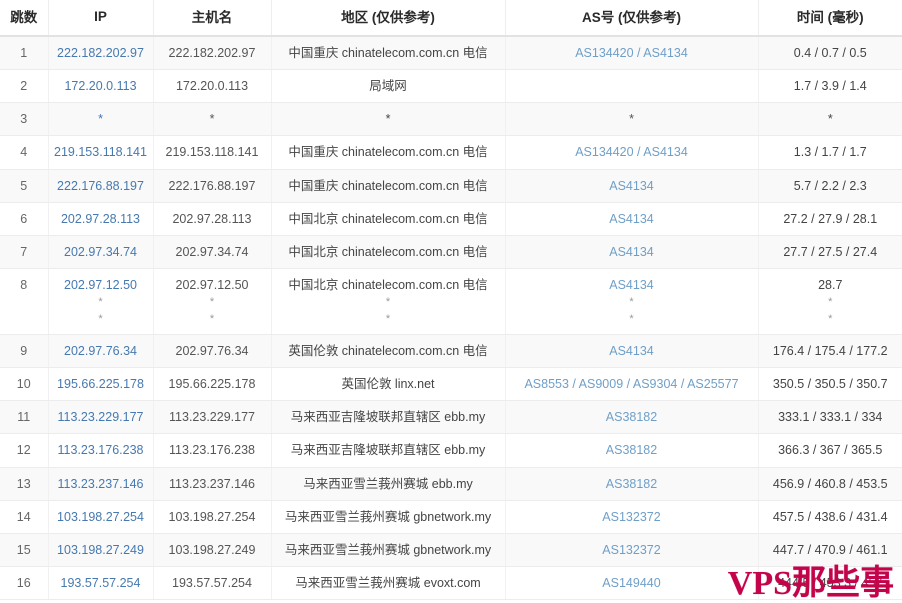  I want to click on cell-host-text: 195.66.225.178, so click(212, 384).